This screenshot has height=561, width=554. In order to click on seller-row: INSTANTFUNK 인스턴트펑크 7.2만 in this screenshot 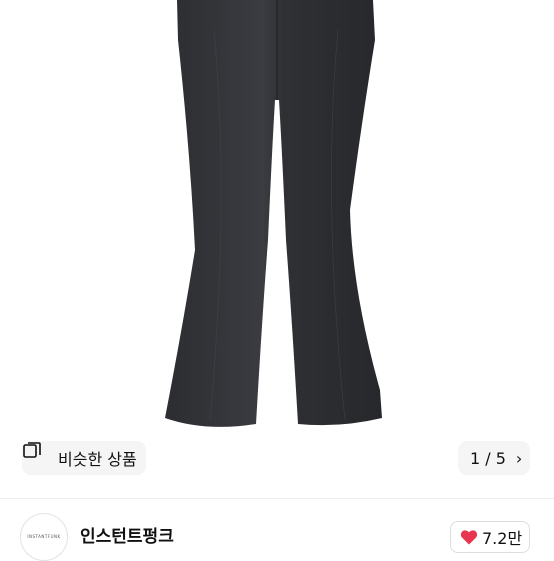, I will do `click(277, 530)`.